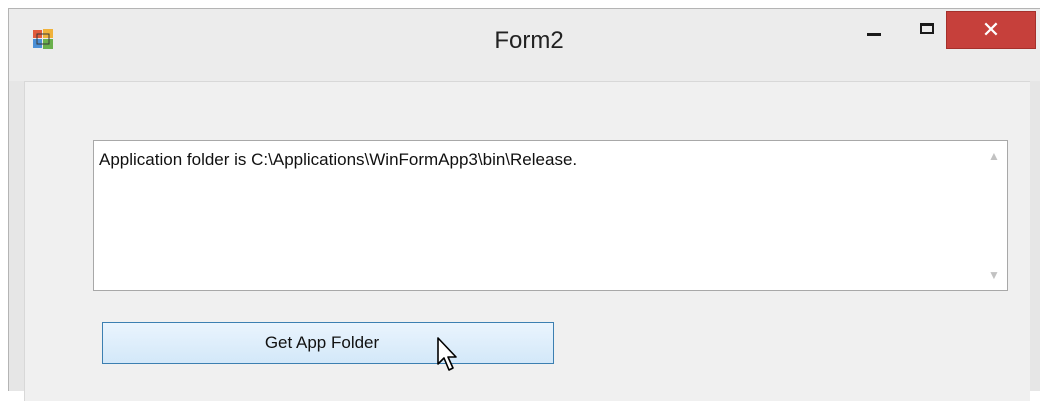 The width and height of the screenshot is (1040, 401). Describe the element at coordinates (447, 354) in the screenshot. I see `mouse-pointer-icon` at that location.